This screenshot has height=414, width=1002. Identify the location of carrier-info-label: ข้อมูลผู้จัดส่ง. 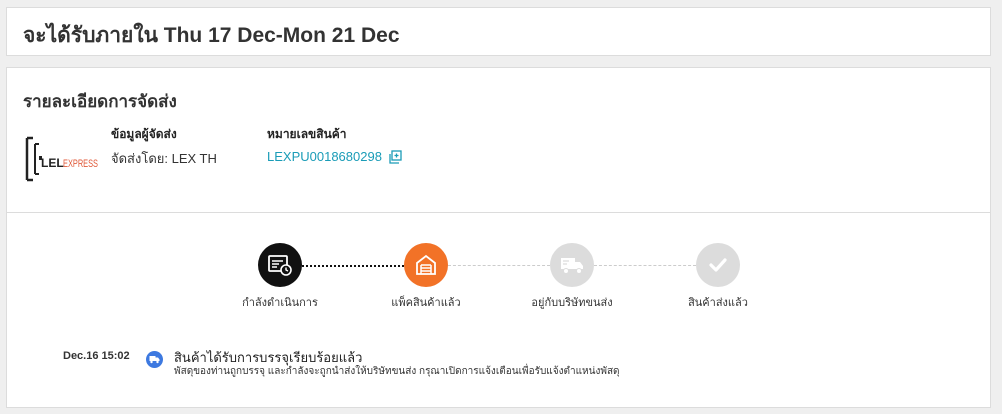
(144, 134).